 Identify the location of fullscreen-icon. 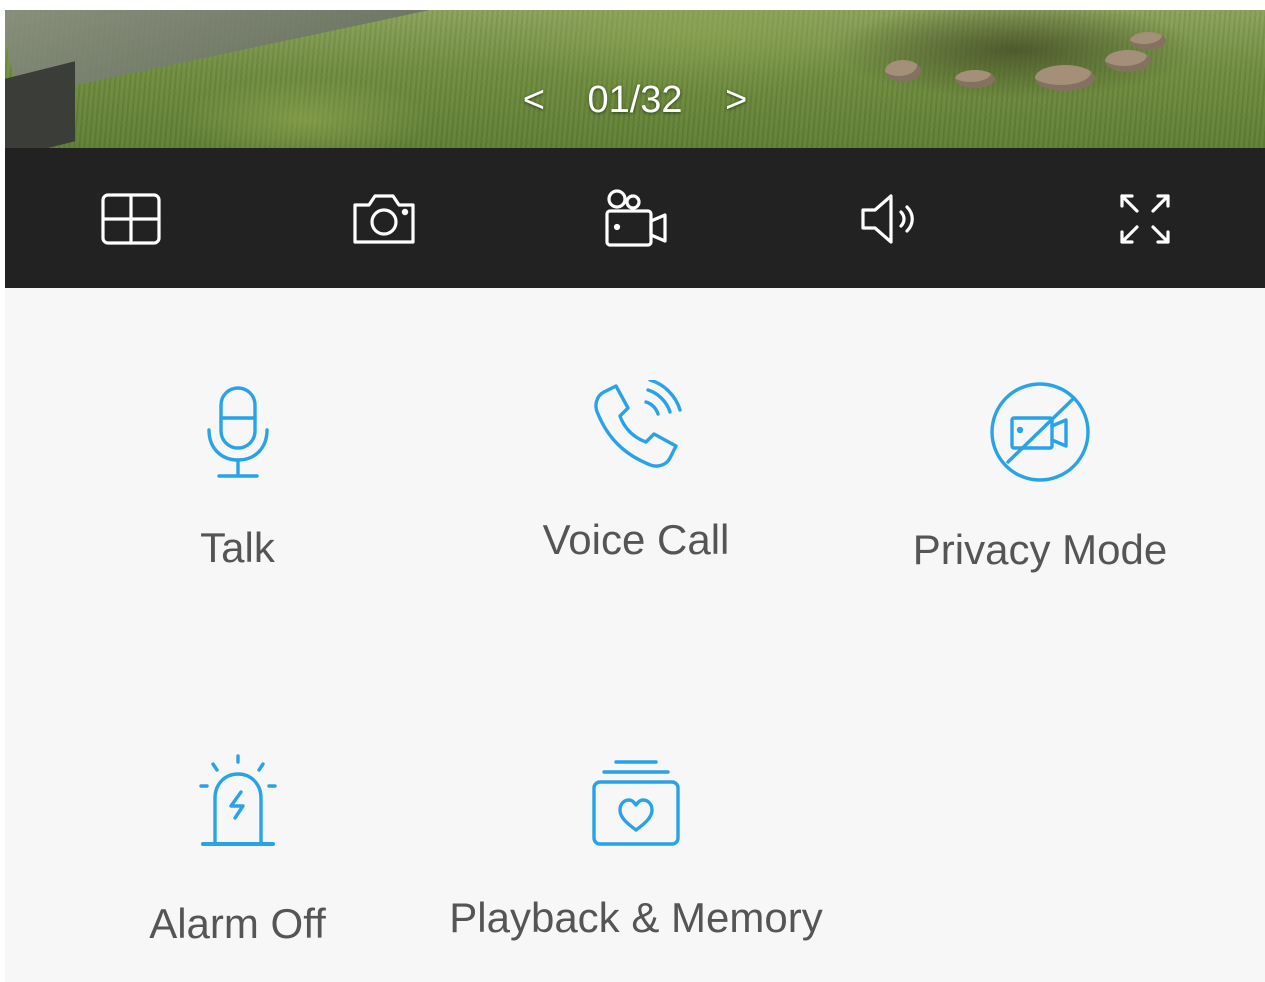
(1145, 219).